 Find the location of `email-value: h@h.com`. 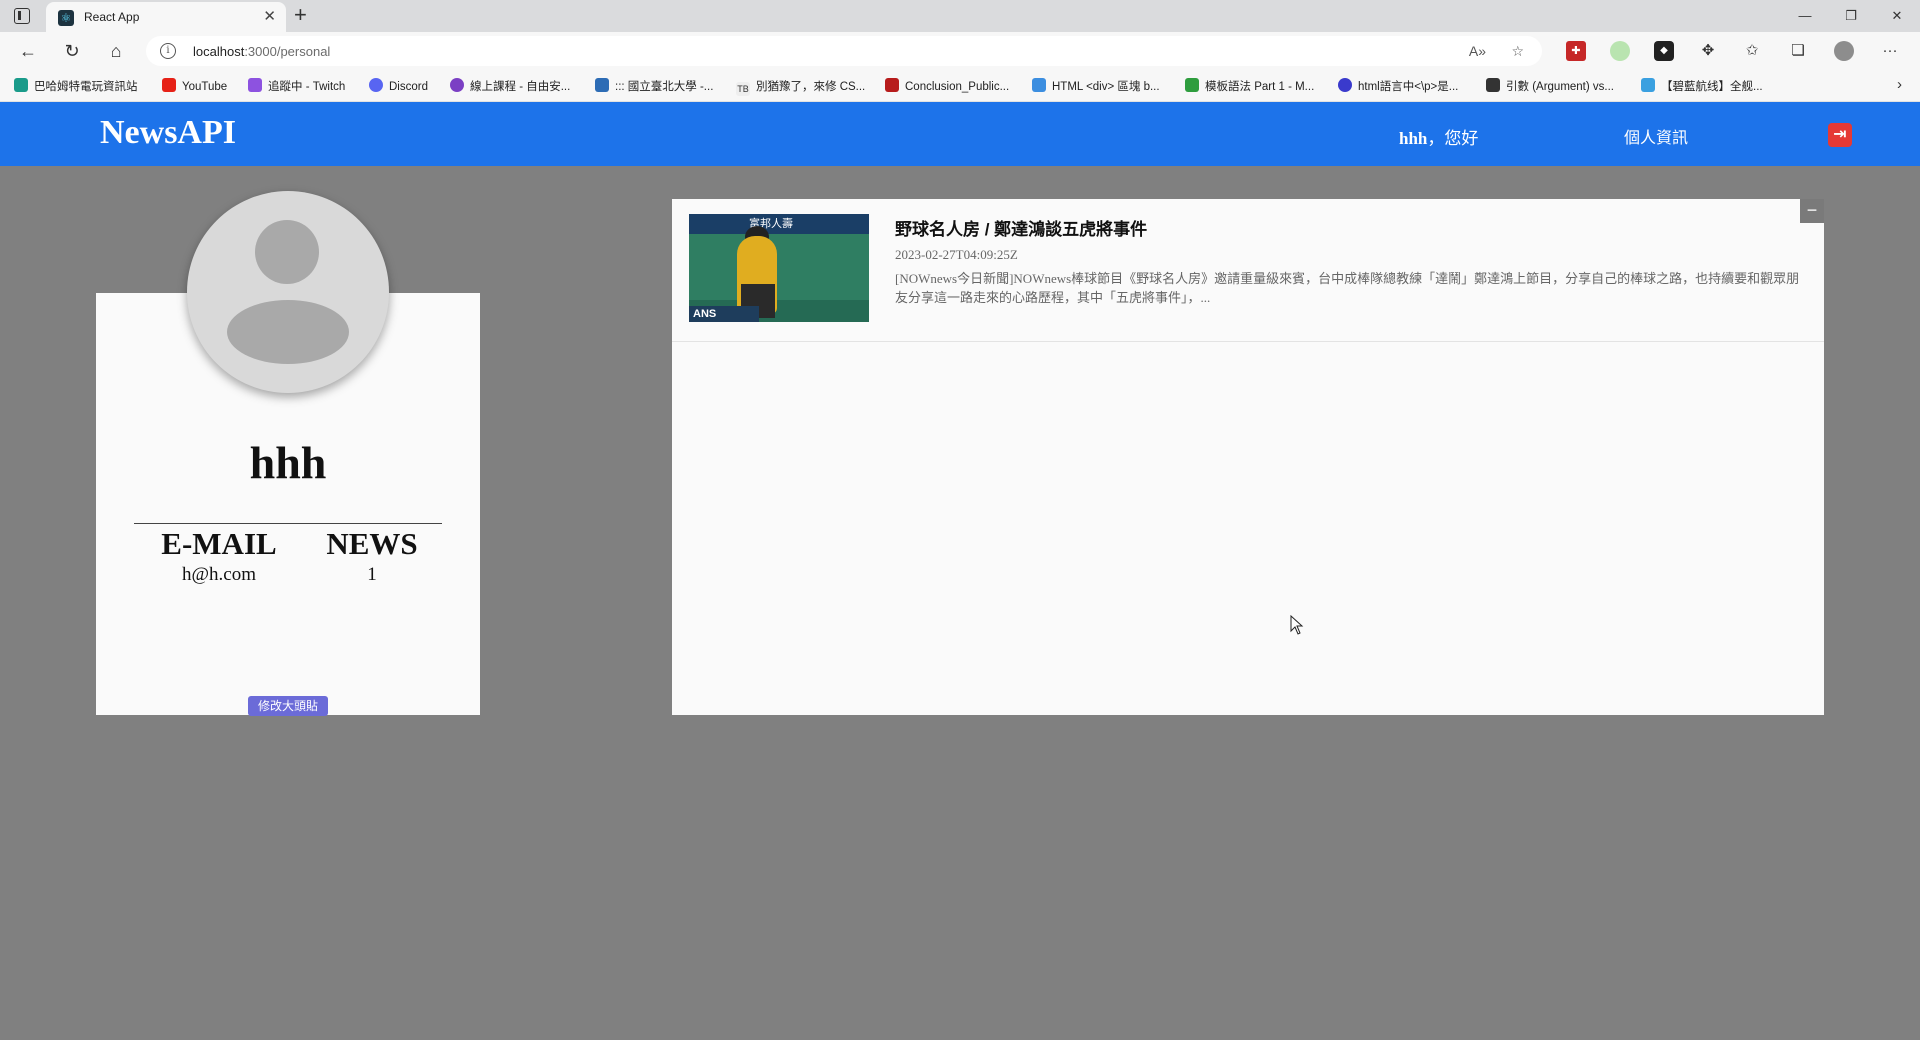

email-value: h@h.com is located at coordinates (219, 574).